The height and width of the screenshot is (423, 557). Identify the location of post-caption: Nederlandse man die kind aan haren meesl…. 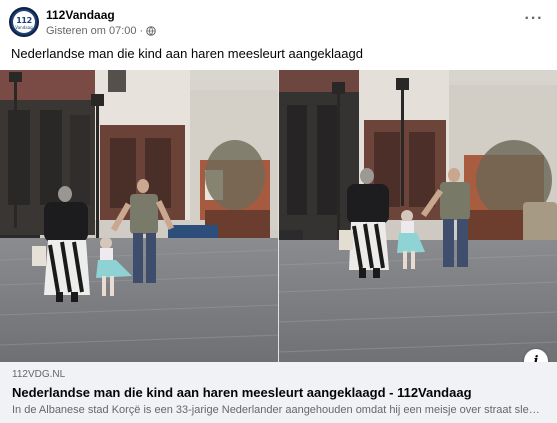
(187, 53).